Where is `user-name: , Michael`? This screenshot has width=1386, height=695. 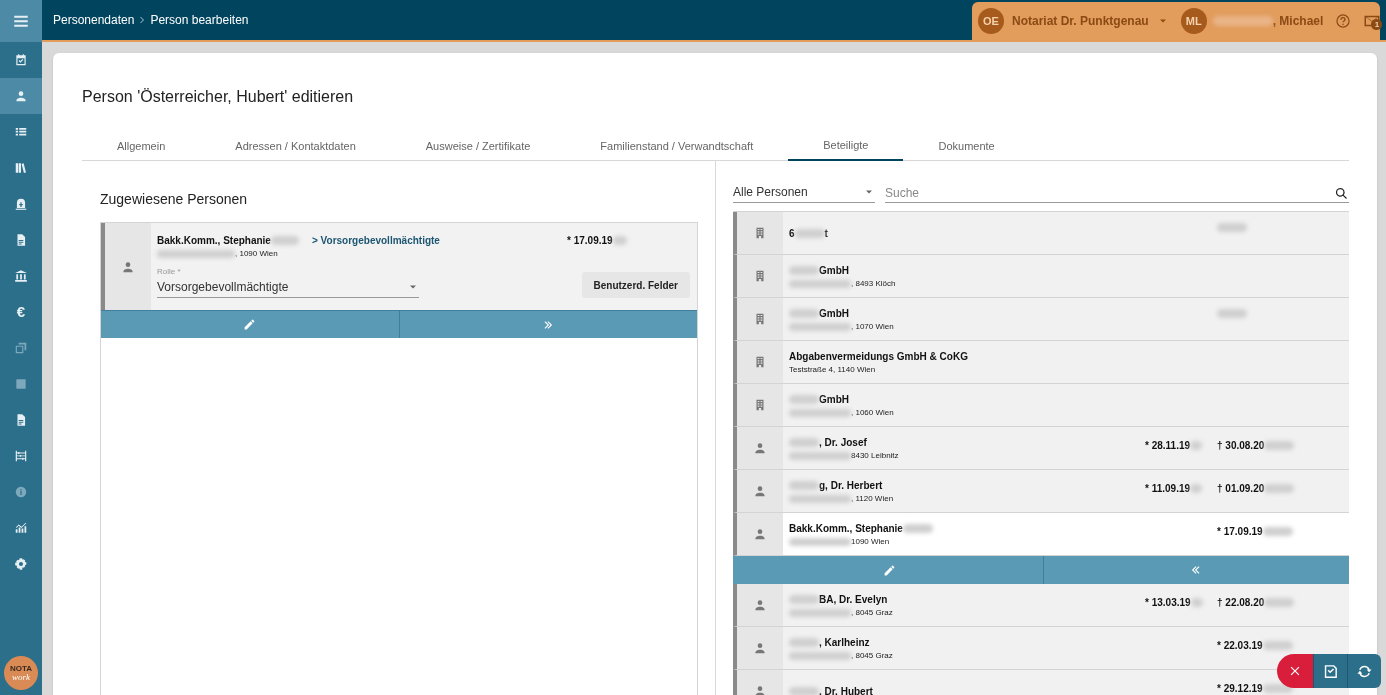
user-name: , Michael is located at coordinates (1298, 21).